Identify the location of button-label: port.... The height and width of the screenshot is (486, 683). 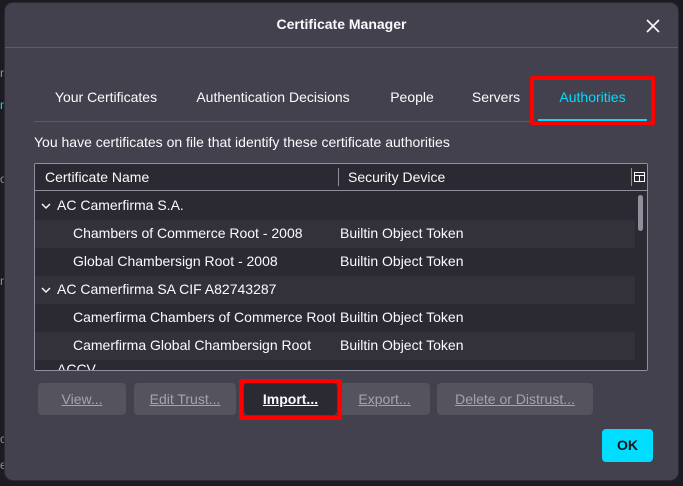
(392, 399).